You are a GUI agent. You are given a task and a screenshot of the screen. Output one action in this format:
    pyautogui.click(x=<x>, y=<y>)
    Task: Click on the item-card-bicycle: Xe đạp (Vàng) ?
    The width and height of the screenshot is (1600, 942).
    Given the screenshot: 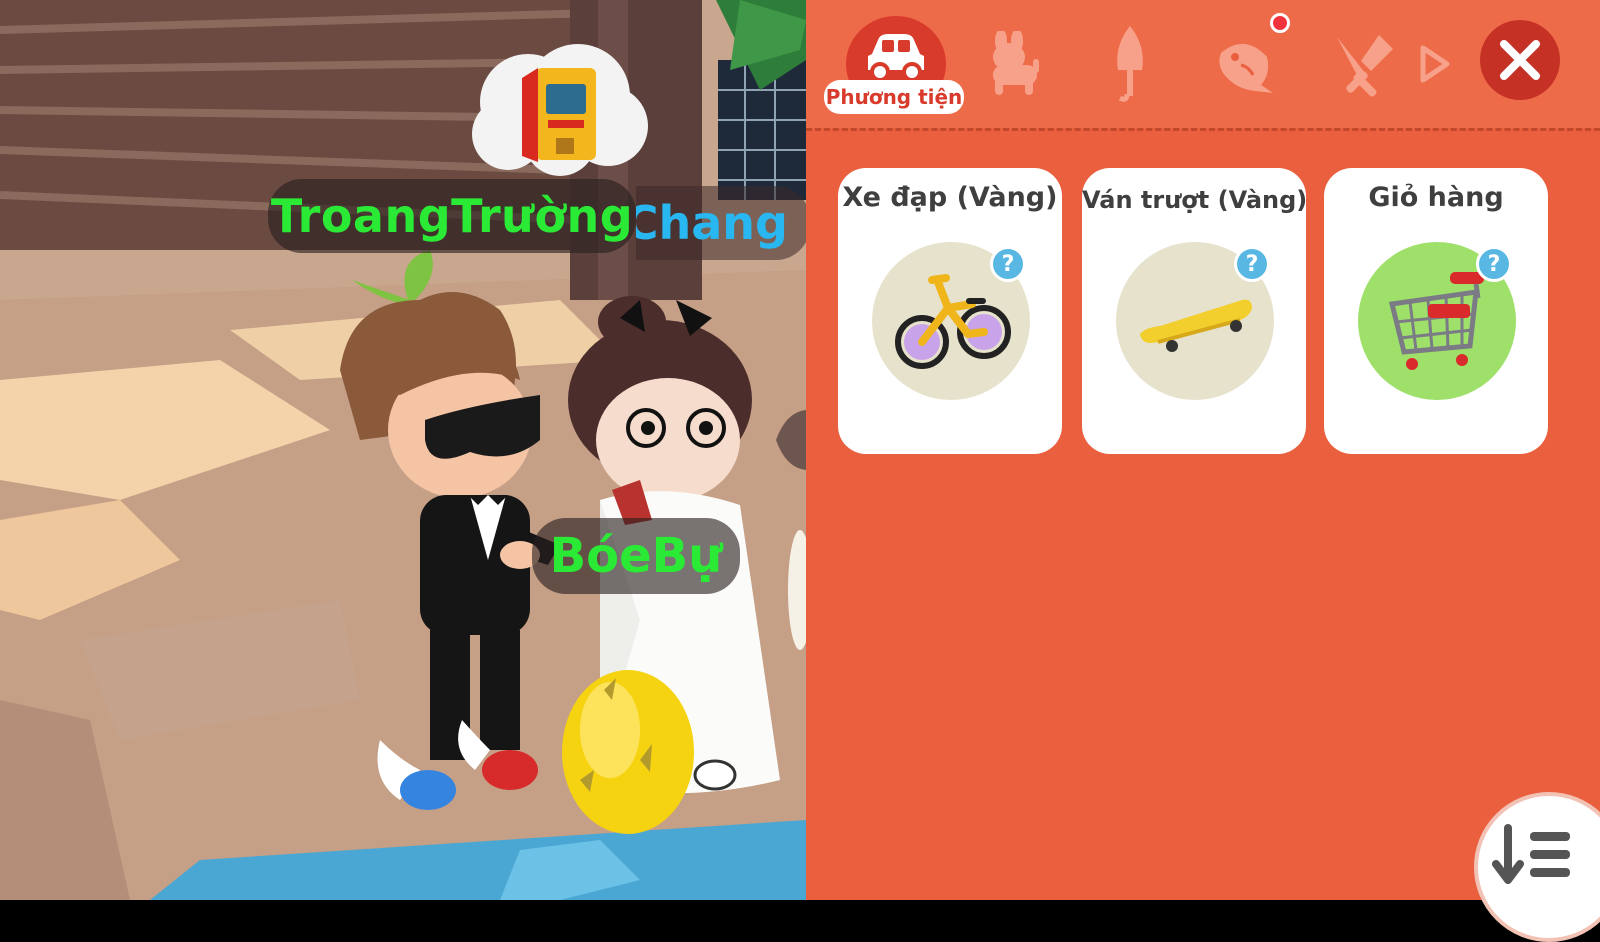 What is the action you would take?
    pyautogui.click(x=950, y=311)
    